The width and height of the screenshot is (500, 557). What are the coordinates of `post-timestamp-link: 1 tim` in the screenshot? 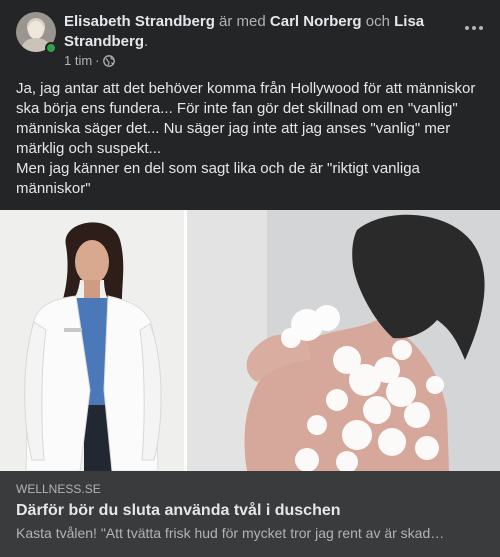 It's located at (78, 61).